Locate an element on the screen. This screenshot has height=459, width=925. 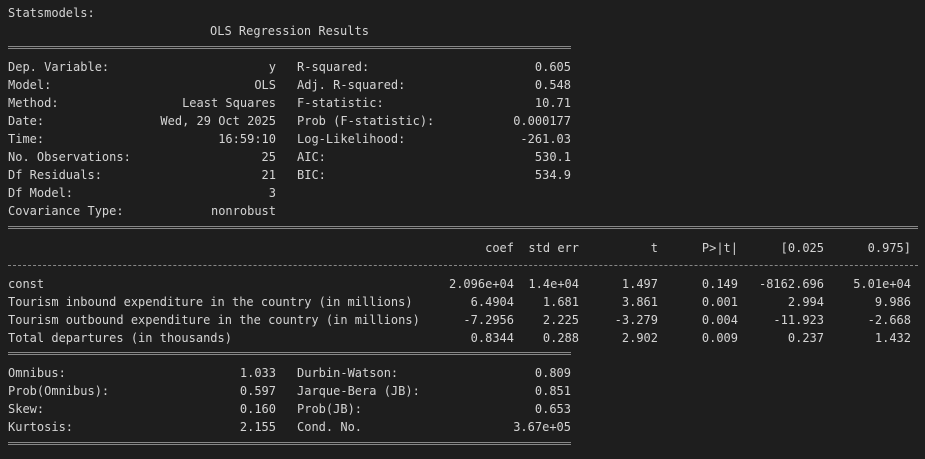
summary-value: Wed, 29 Oct 2025 is located at coordinates (218, 121).